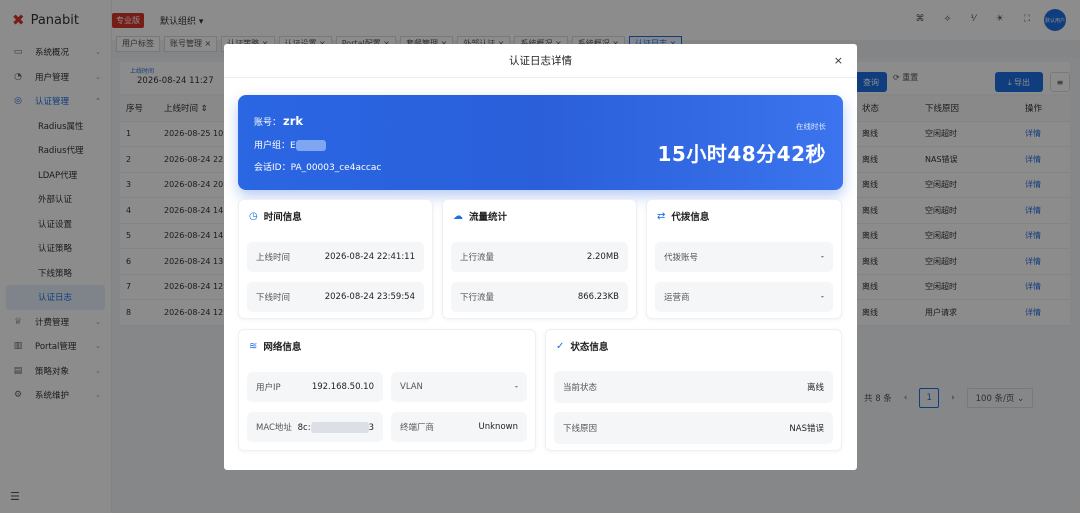 The width and height of the screenshot is (1080, 513). Describe the element at coordinates (304, 427) in the screenshot. I see `mac-prefix: 8c:` at that location.